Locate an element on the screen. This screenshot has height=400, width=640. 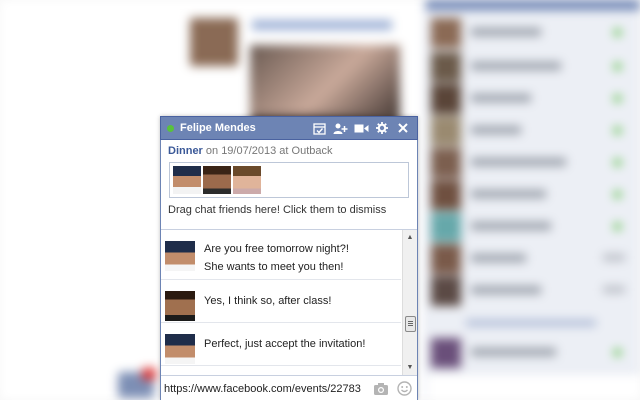
add-friends-icon is located at coordinates (340, 128).